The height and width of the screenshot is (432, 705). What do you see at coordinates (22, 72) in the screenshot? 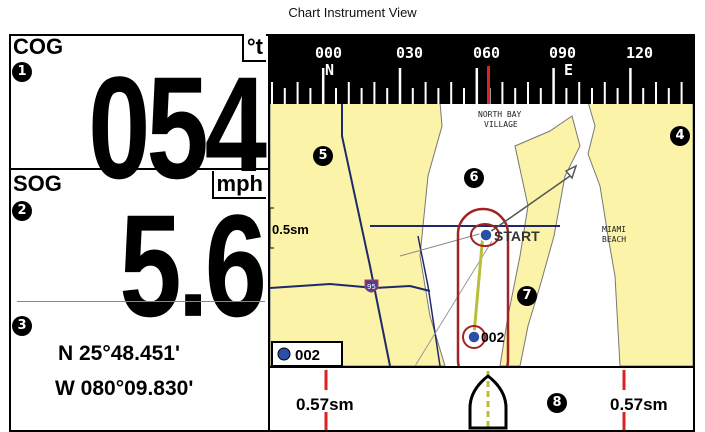
I see `callout-1: 1` at bounding box center [22, 72].